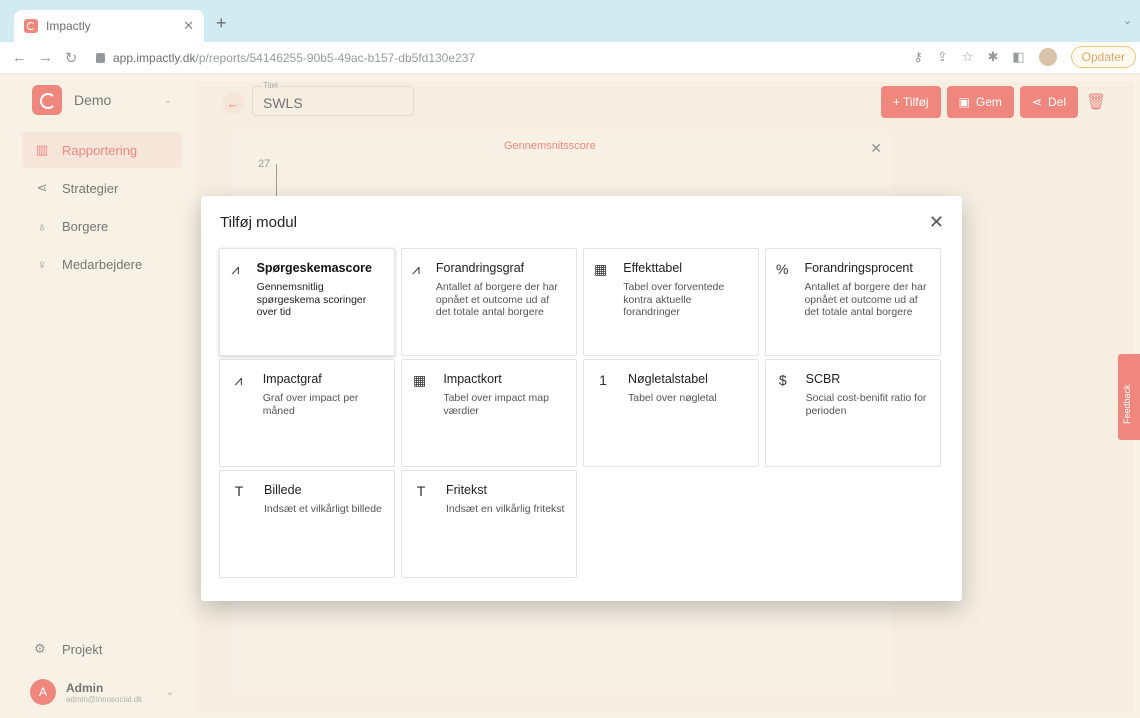 Image resolution: width=1140 pixels, height=718 pixels. What do you see at coordinates (858, 268) in the screenshot?
I see `module-title: Forandringsprocent` at bounding box center [858, 268].